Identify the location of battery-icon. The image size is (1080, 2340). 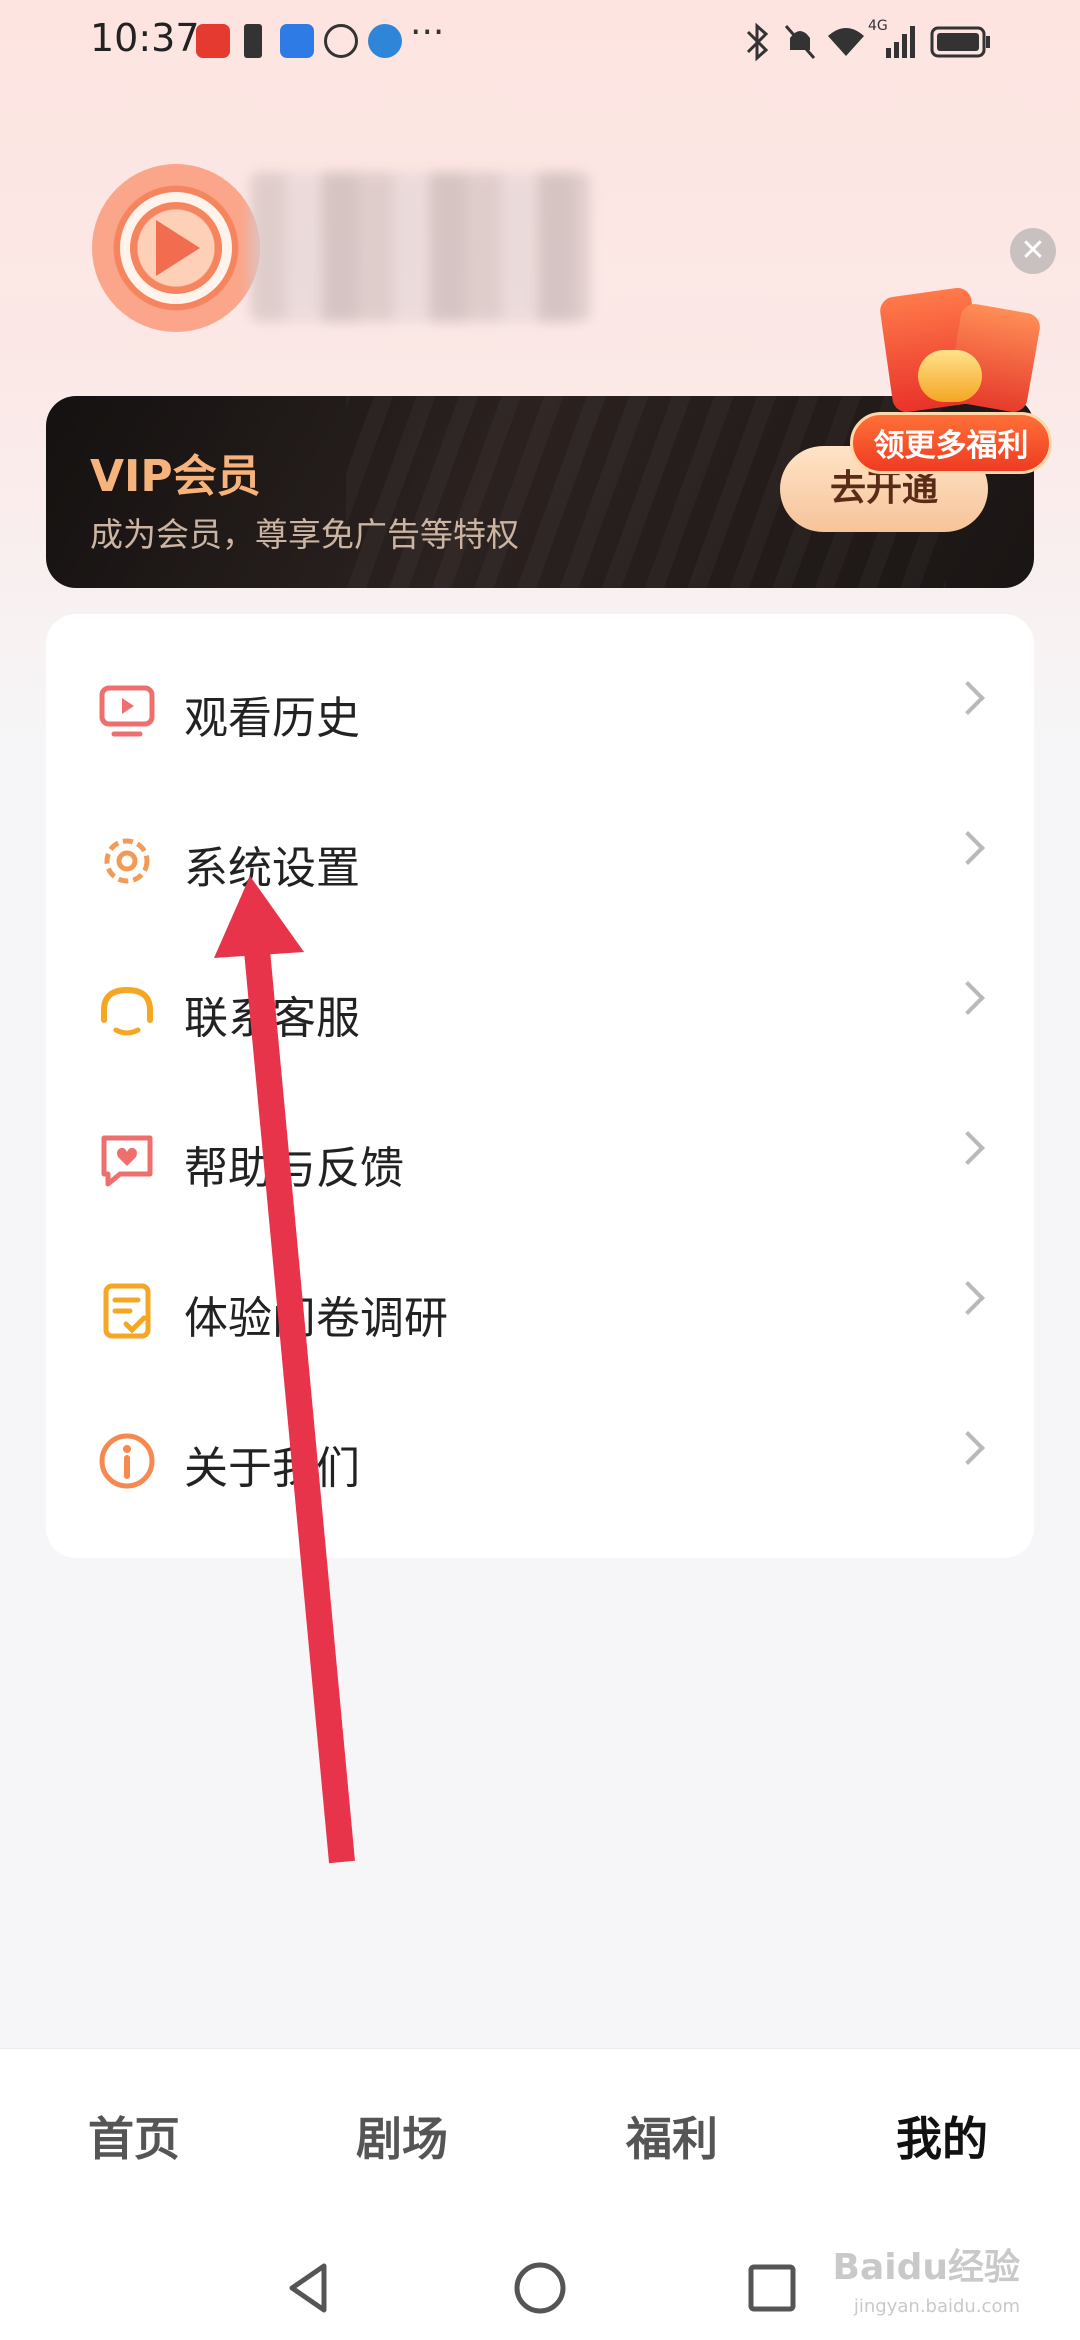
(960, 42).